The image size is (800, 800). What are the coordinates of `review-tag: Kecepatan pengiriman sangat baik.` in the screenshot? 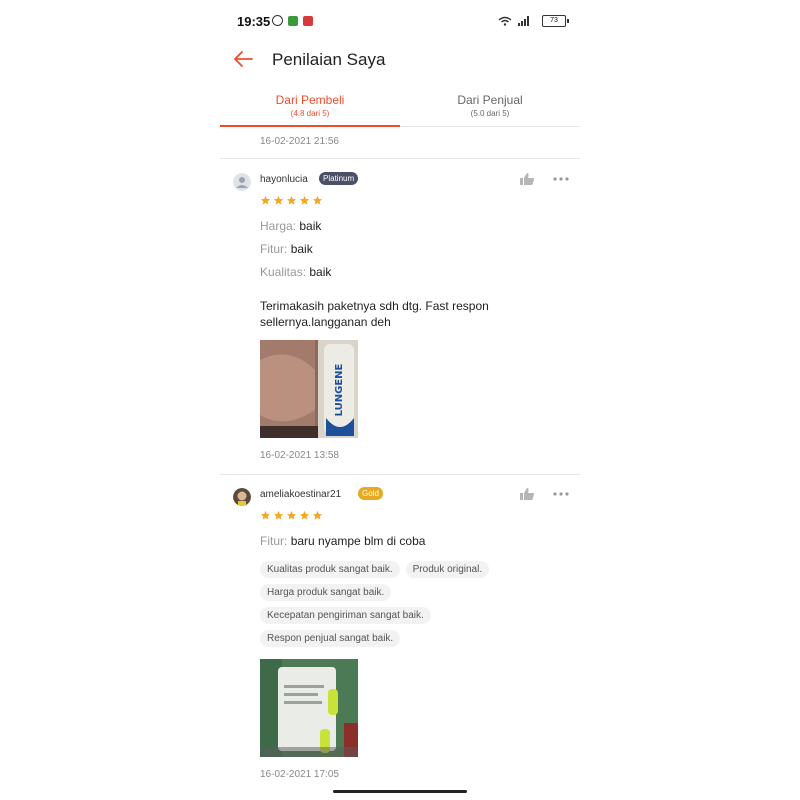 It's located at (345, 615).